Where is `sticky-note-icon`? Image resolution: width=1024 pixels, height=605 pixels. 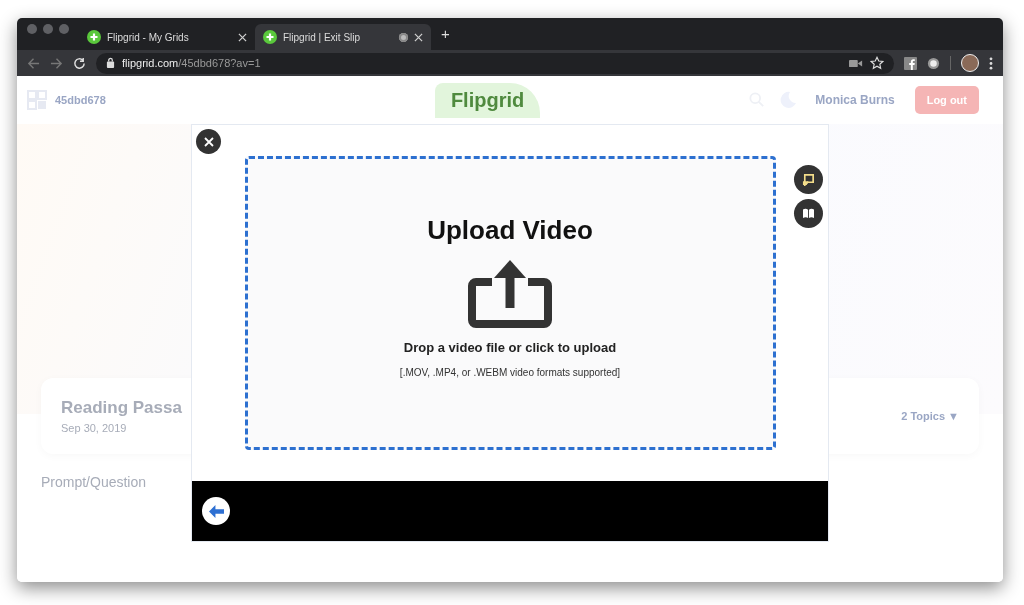 sticky-note-icon is located at coordinates (808, 179).